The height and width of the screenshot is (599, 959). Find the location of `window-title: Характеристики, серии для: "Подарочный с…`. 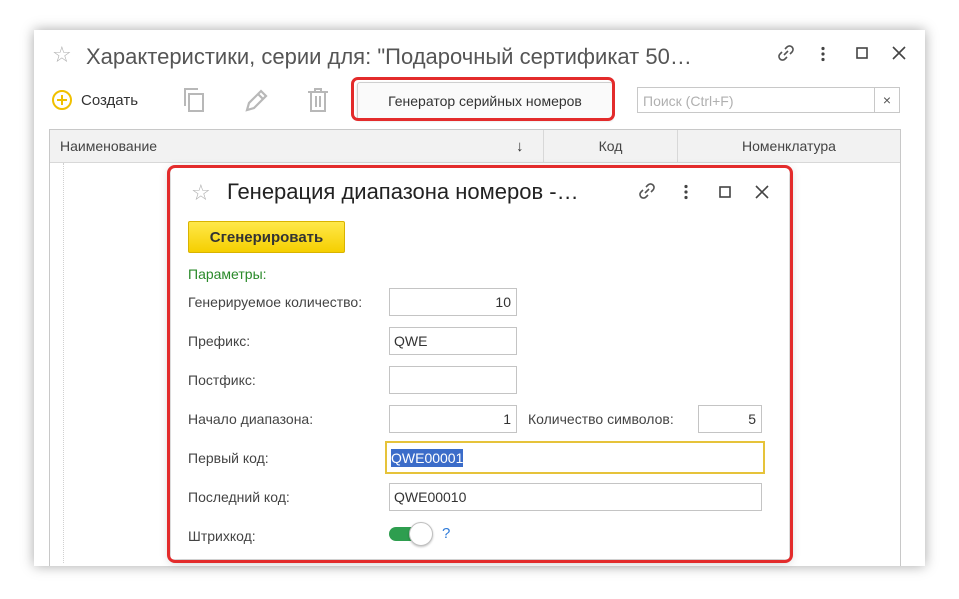

window-title: Характеристики, серии для: "Подарочный с… is located at coordinates (389, 56).